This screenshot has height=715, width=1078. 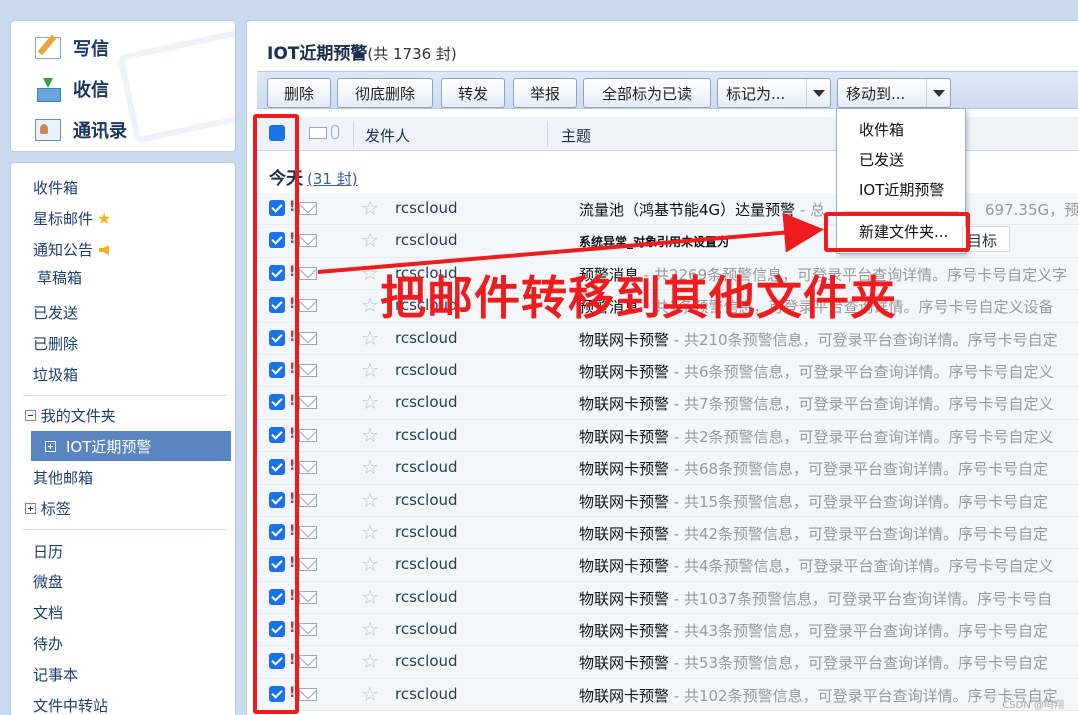 What do you see at coordinates (48, 551) in the screenshot?
I see `sidebar-item-calendar: 日历` at bounding box center [48, 551].